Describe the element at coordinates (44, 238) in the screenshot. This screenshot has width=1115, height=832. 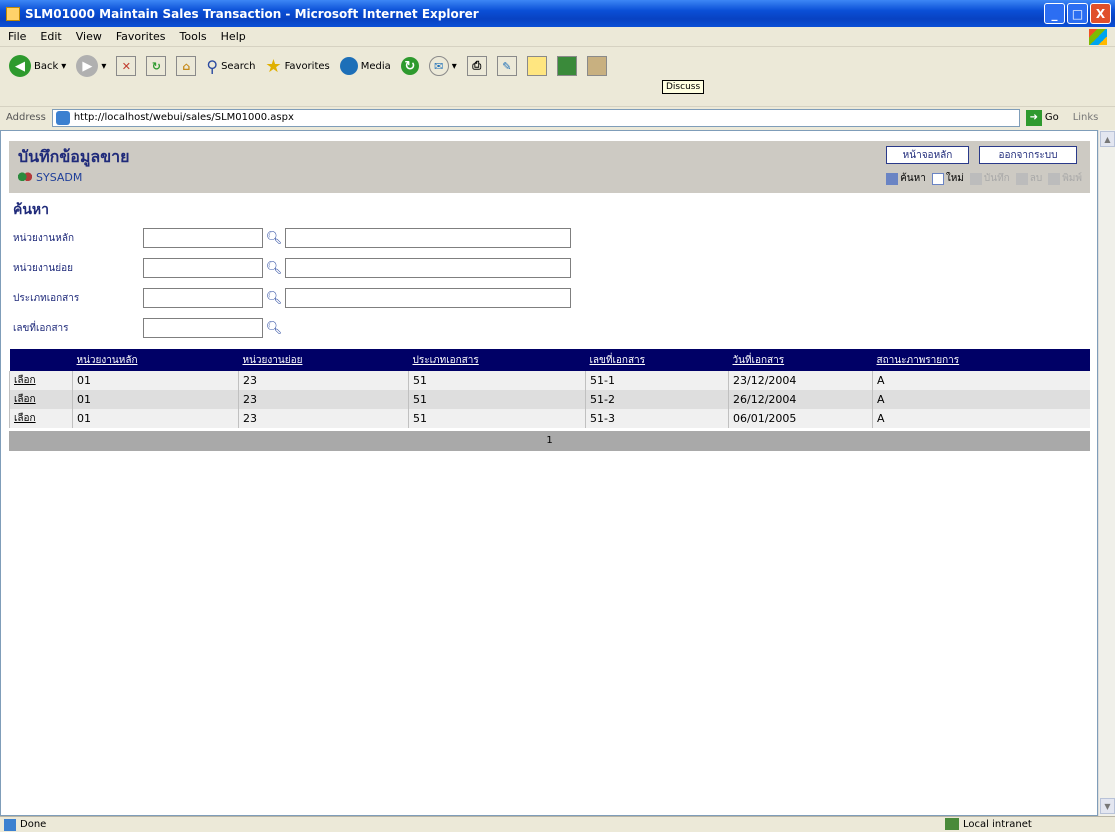
I see `main-unit-label: หน่วยงานหลัก` at that location.